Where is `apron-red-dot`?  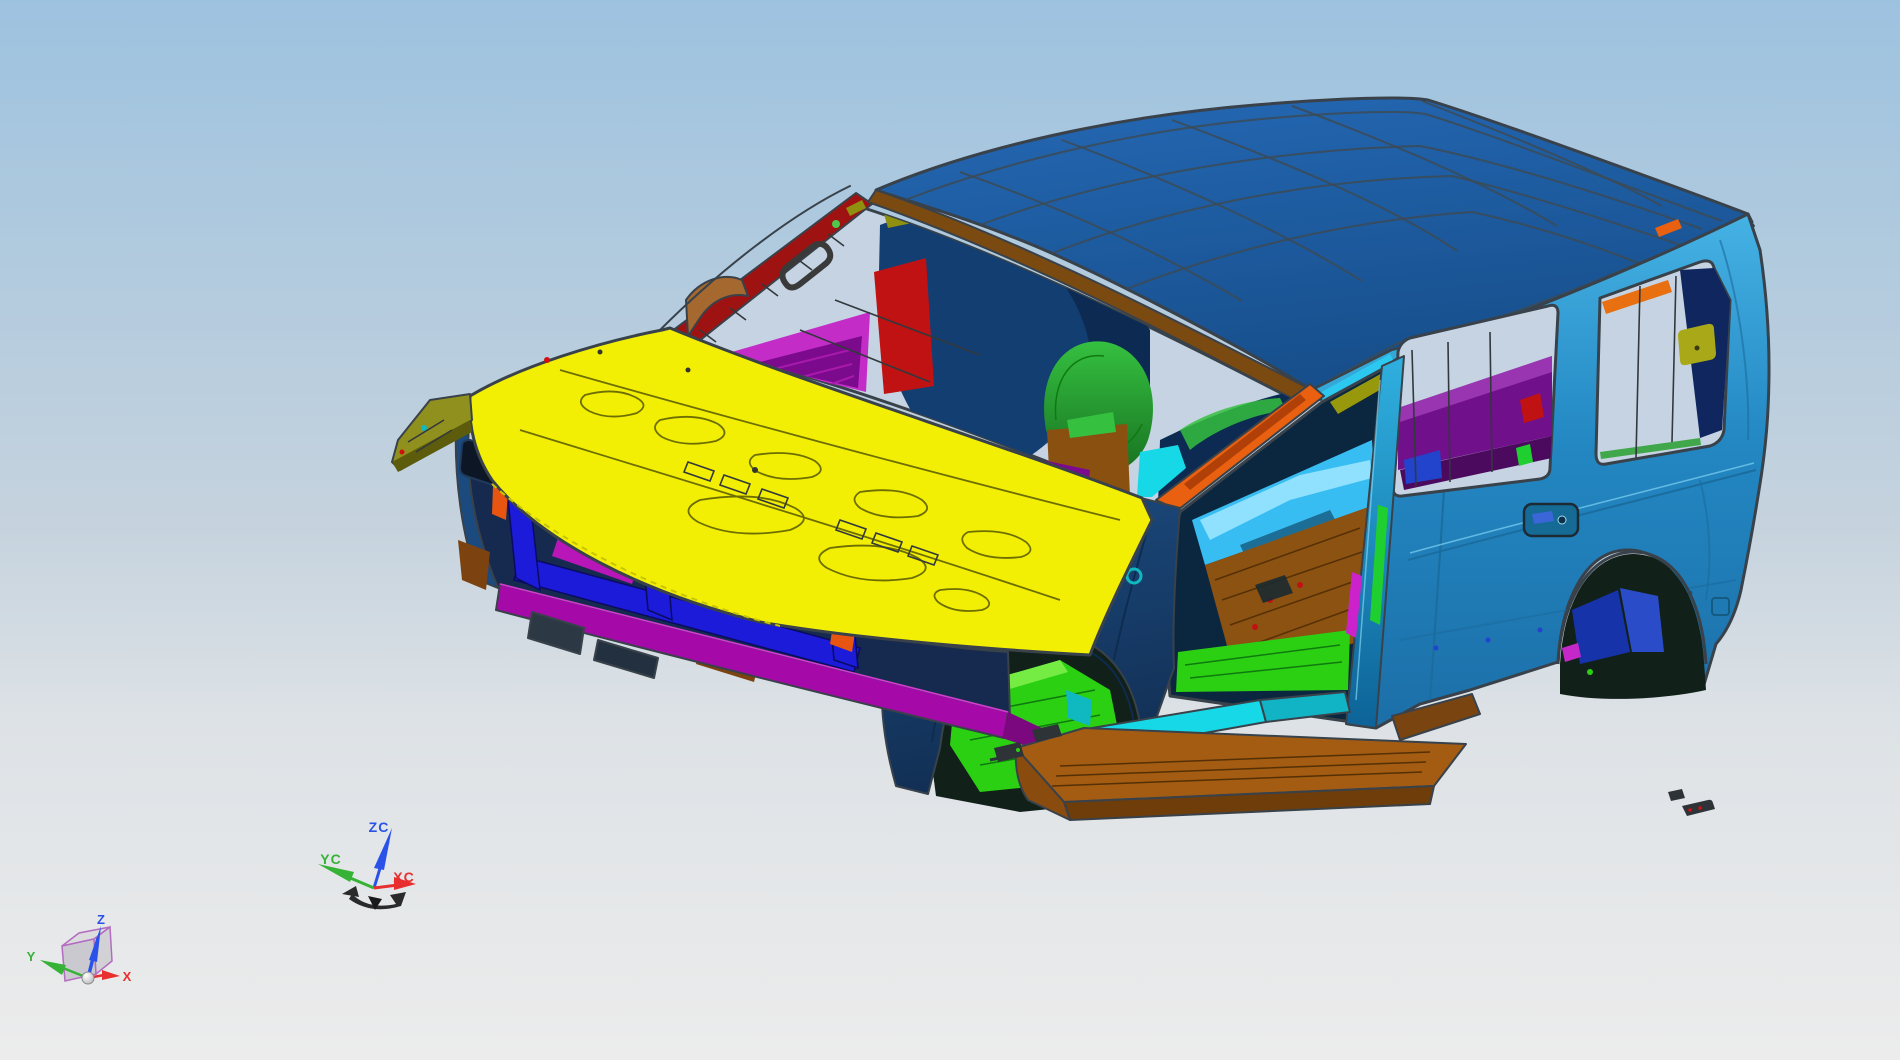 apron-red-dot is located at coordinates (402, 452).